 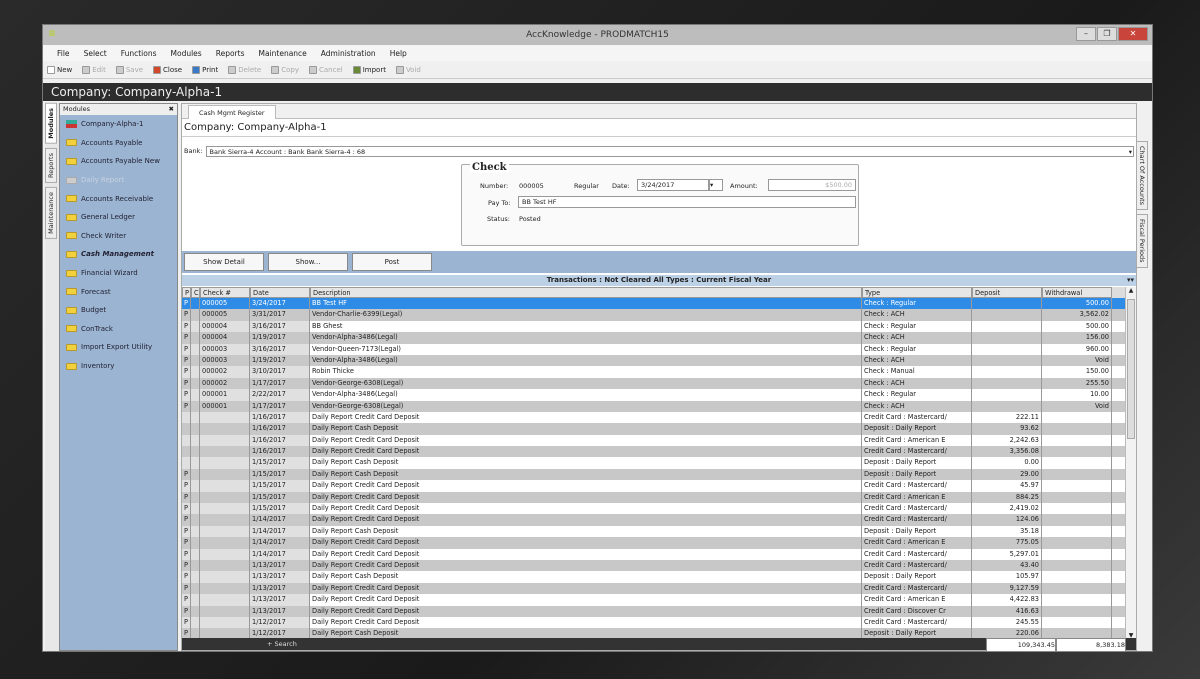 I want to click on module-inventory: Inventory, so click(x=118, y=366).